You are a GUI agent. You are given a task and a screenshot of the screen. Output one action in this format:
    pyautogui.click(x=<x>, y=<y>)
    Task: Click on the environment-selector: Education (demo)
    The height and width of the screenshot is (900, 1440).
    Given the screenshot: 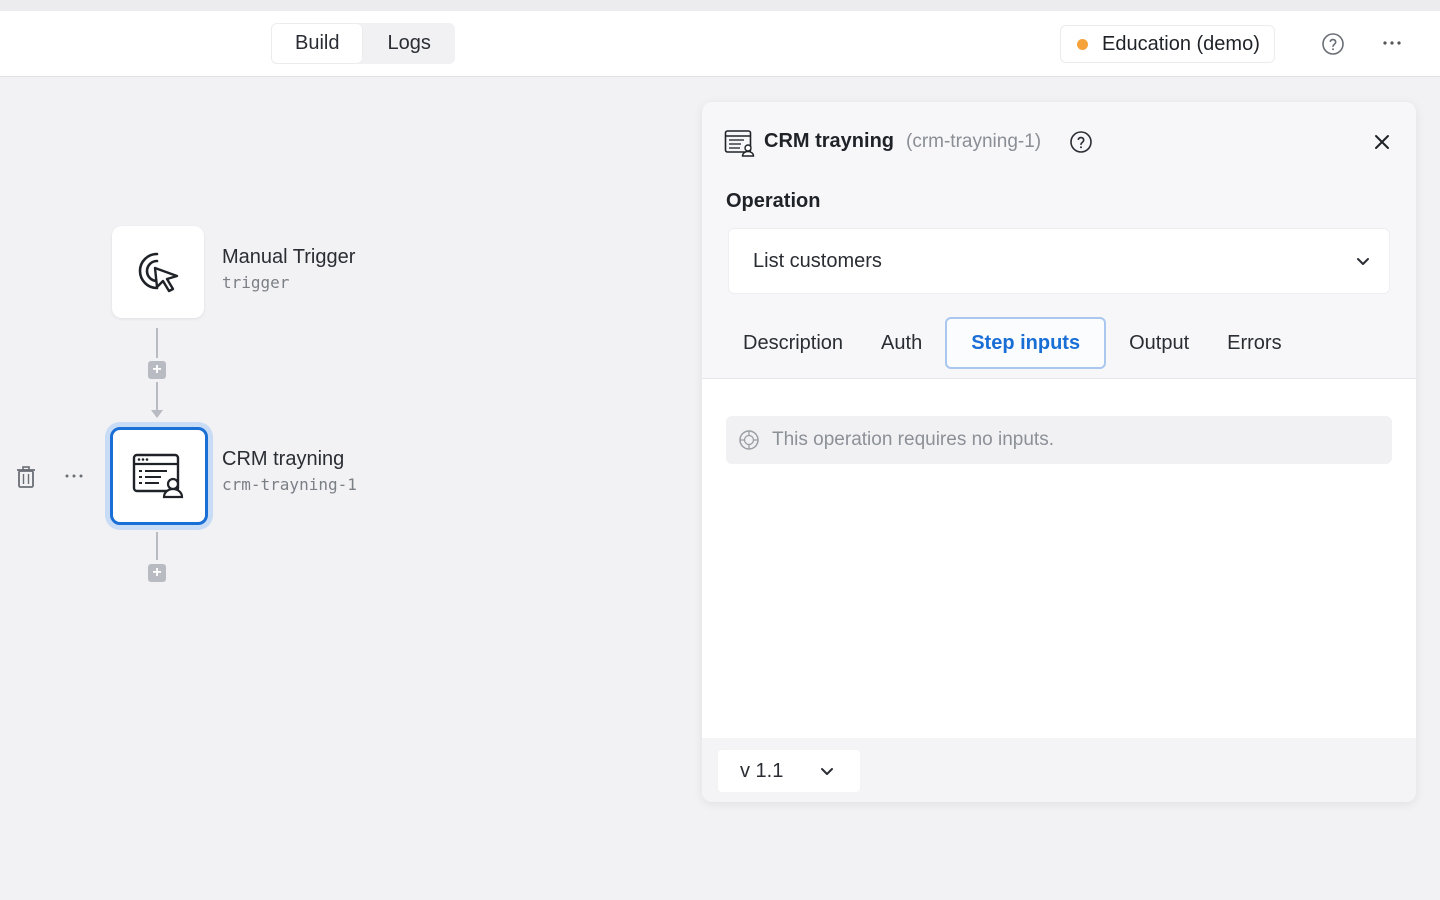 What is the action you would take?
    pyautogui.click(x=1167, y=44)
    